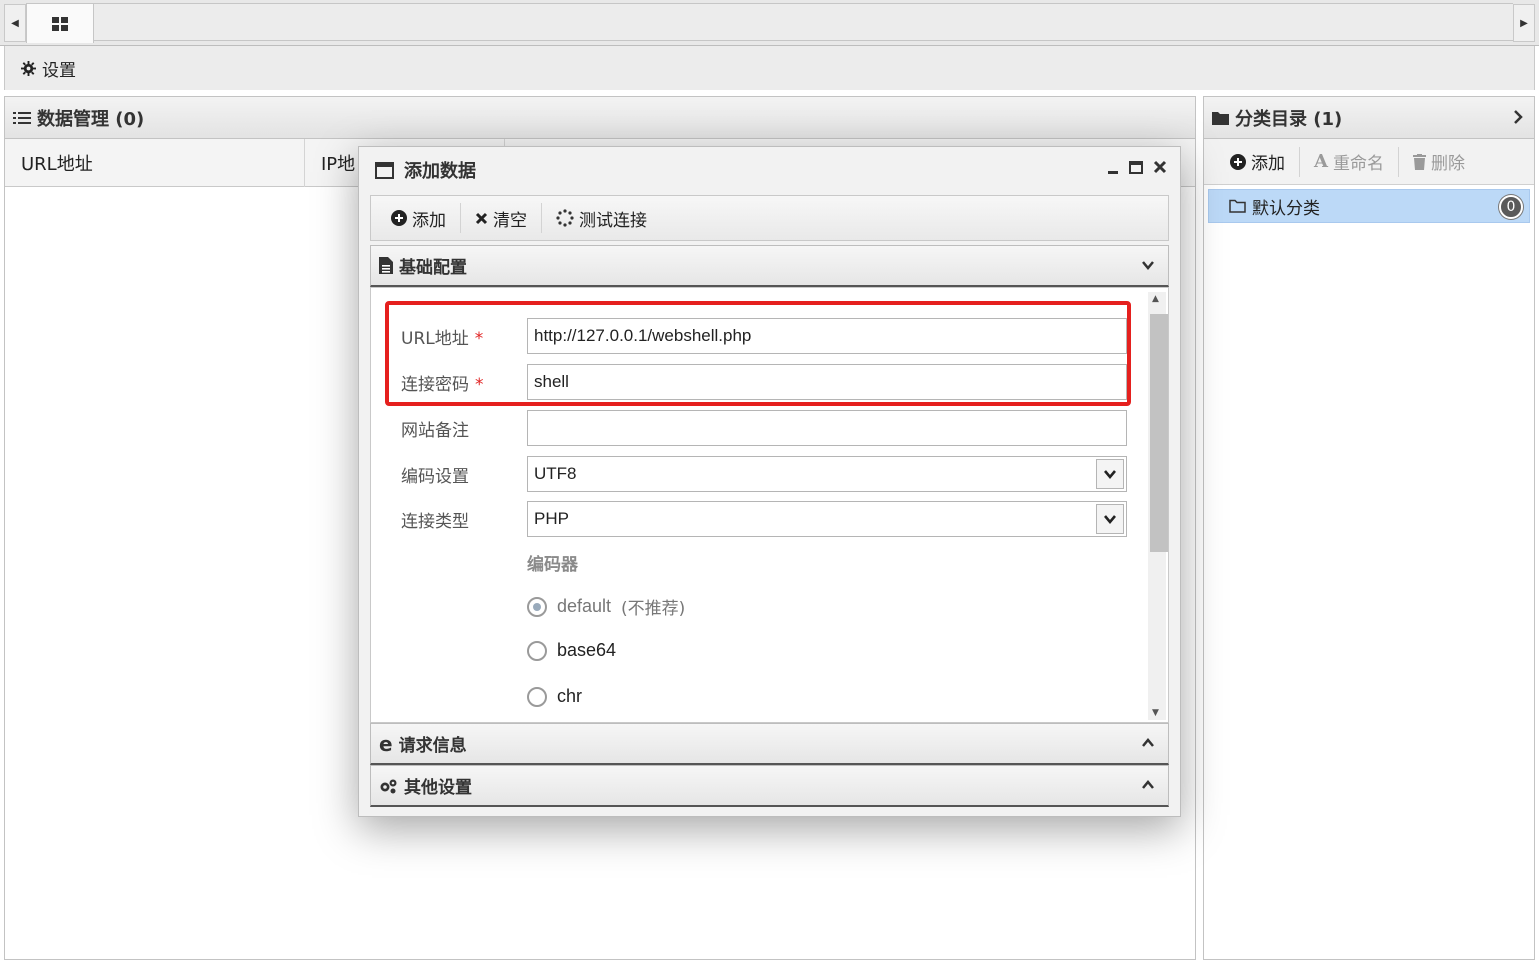 This screenshot has width=1539, height=963. Describe the element at coordinates (442, 338) in the screenshot. I see `url-label: URL地址 *` at that location.